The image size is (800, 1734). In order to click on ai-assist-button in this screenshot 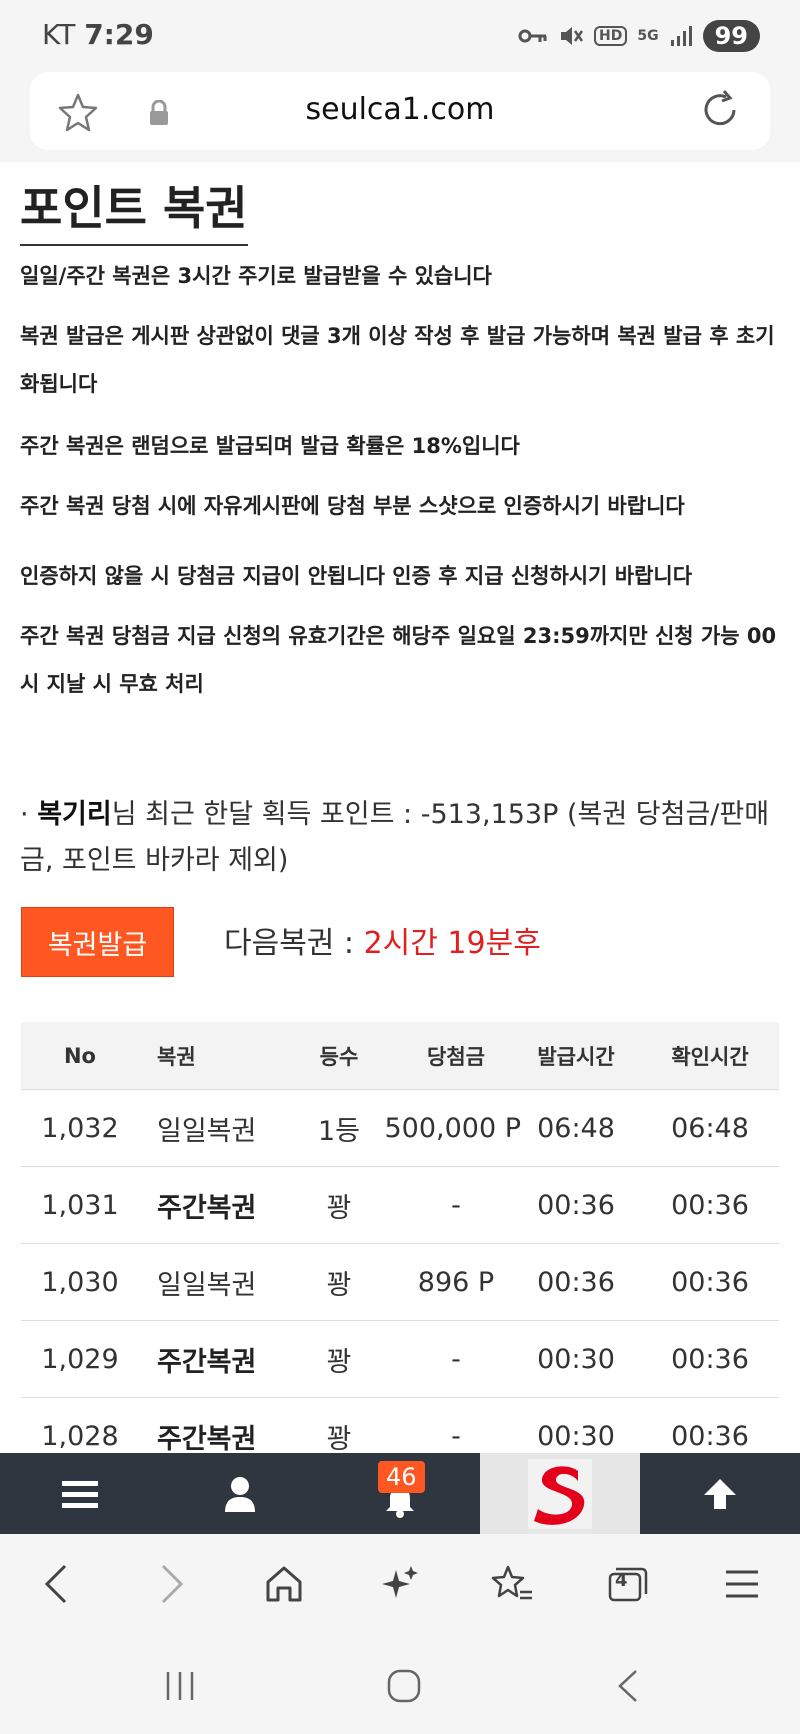, I will do `click(400, 1584)`.